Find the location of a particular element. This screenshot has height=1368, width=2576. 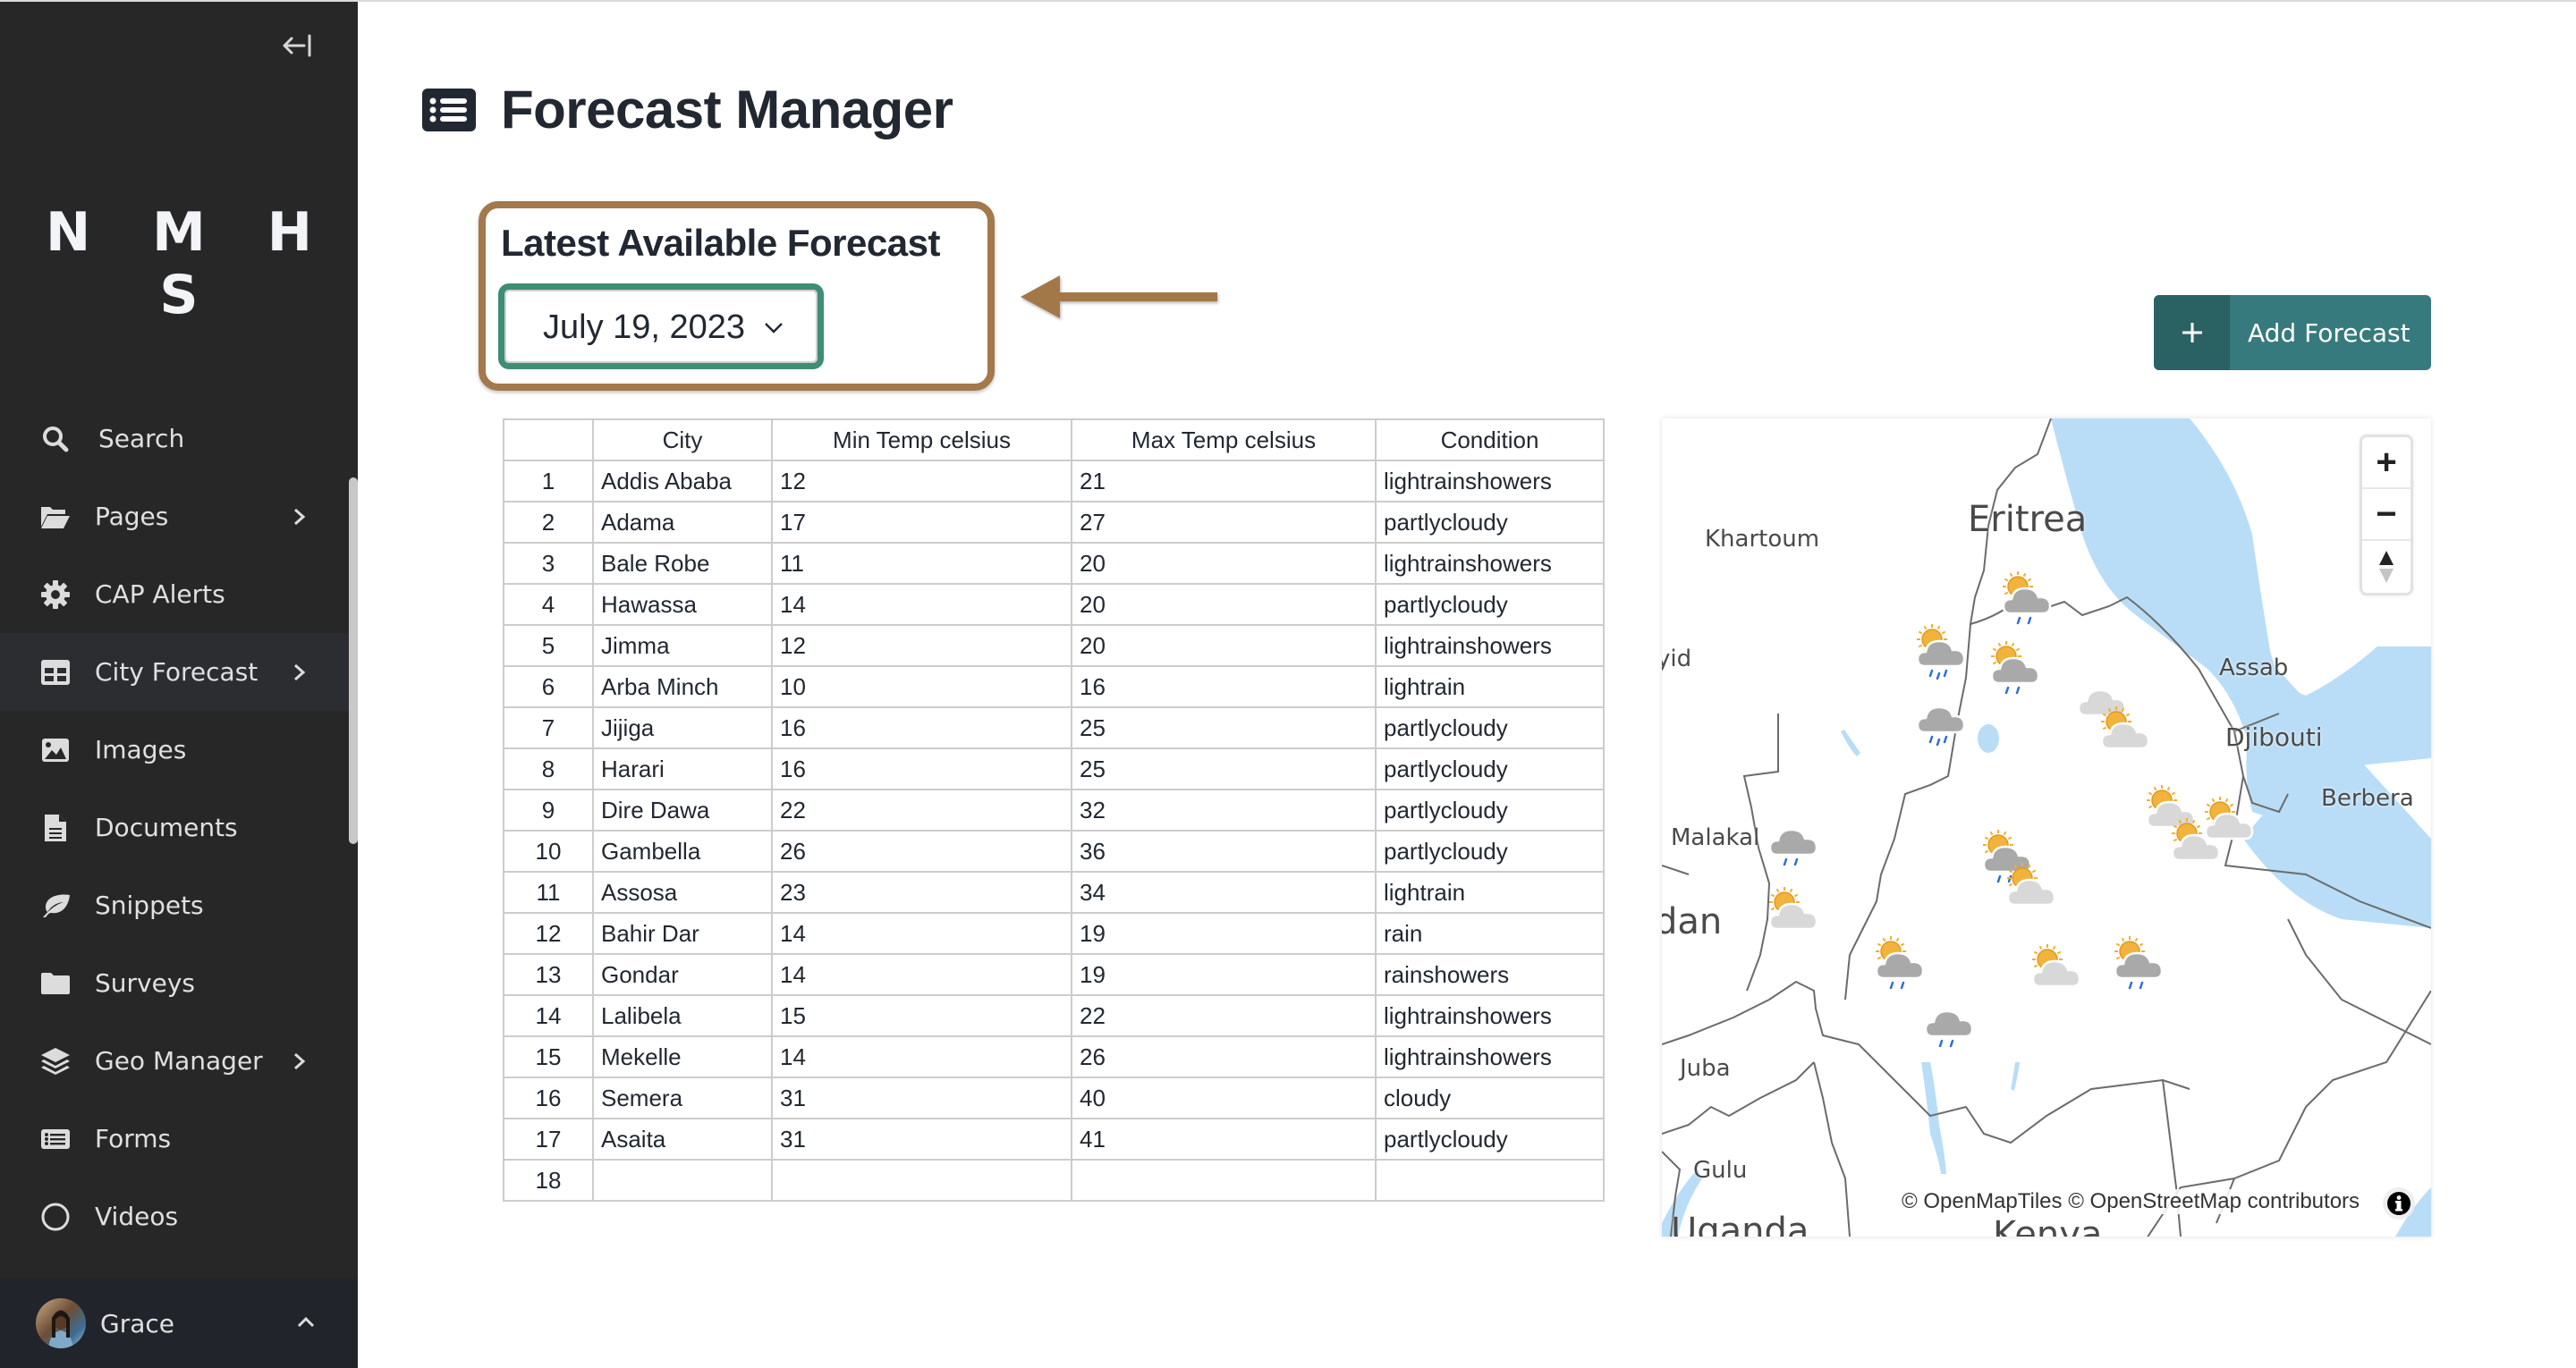

attribution-toggle-button is located at coordinates (2399, 1203).